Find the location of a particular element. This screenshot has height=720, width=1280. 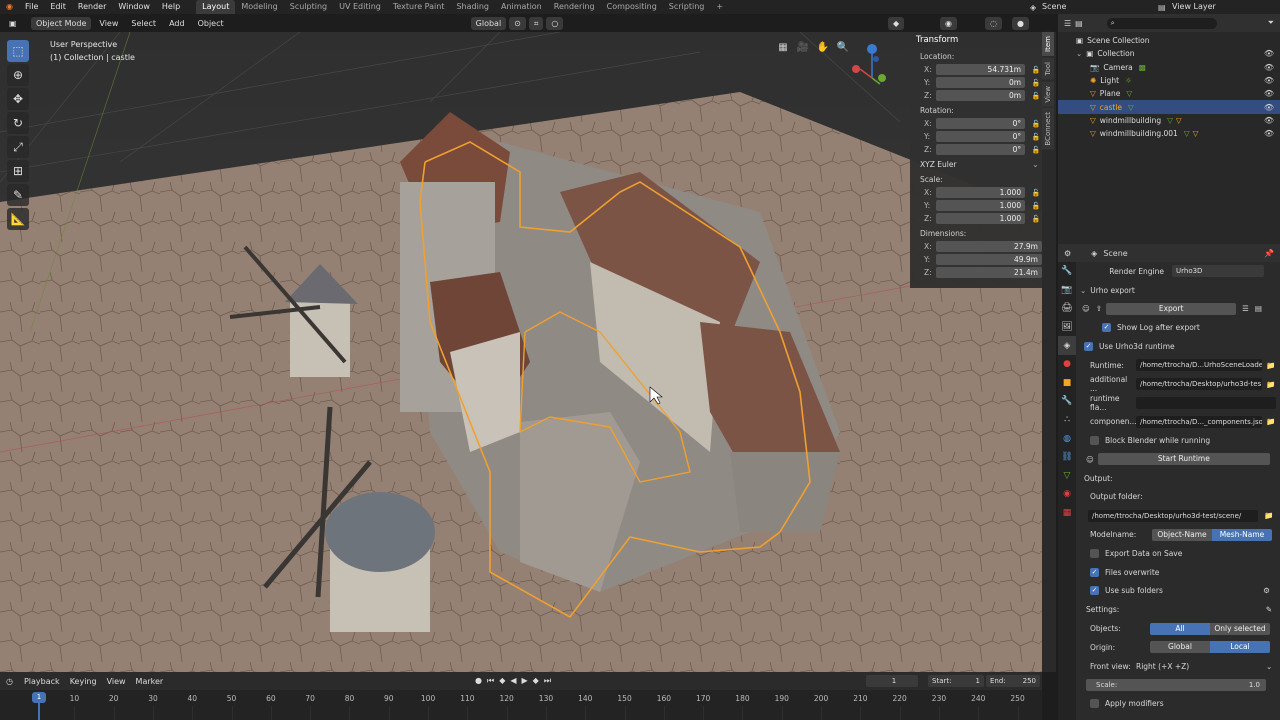

scale-x-field: 1.000 is located at coordinates (980, 192).